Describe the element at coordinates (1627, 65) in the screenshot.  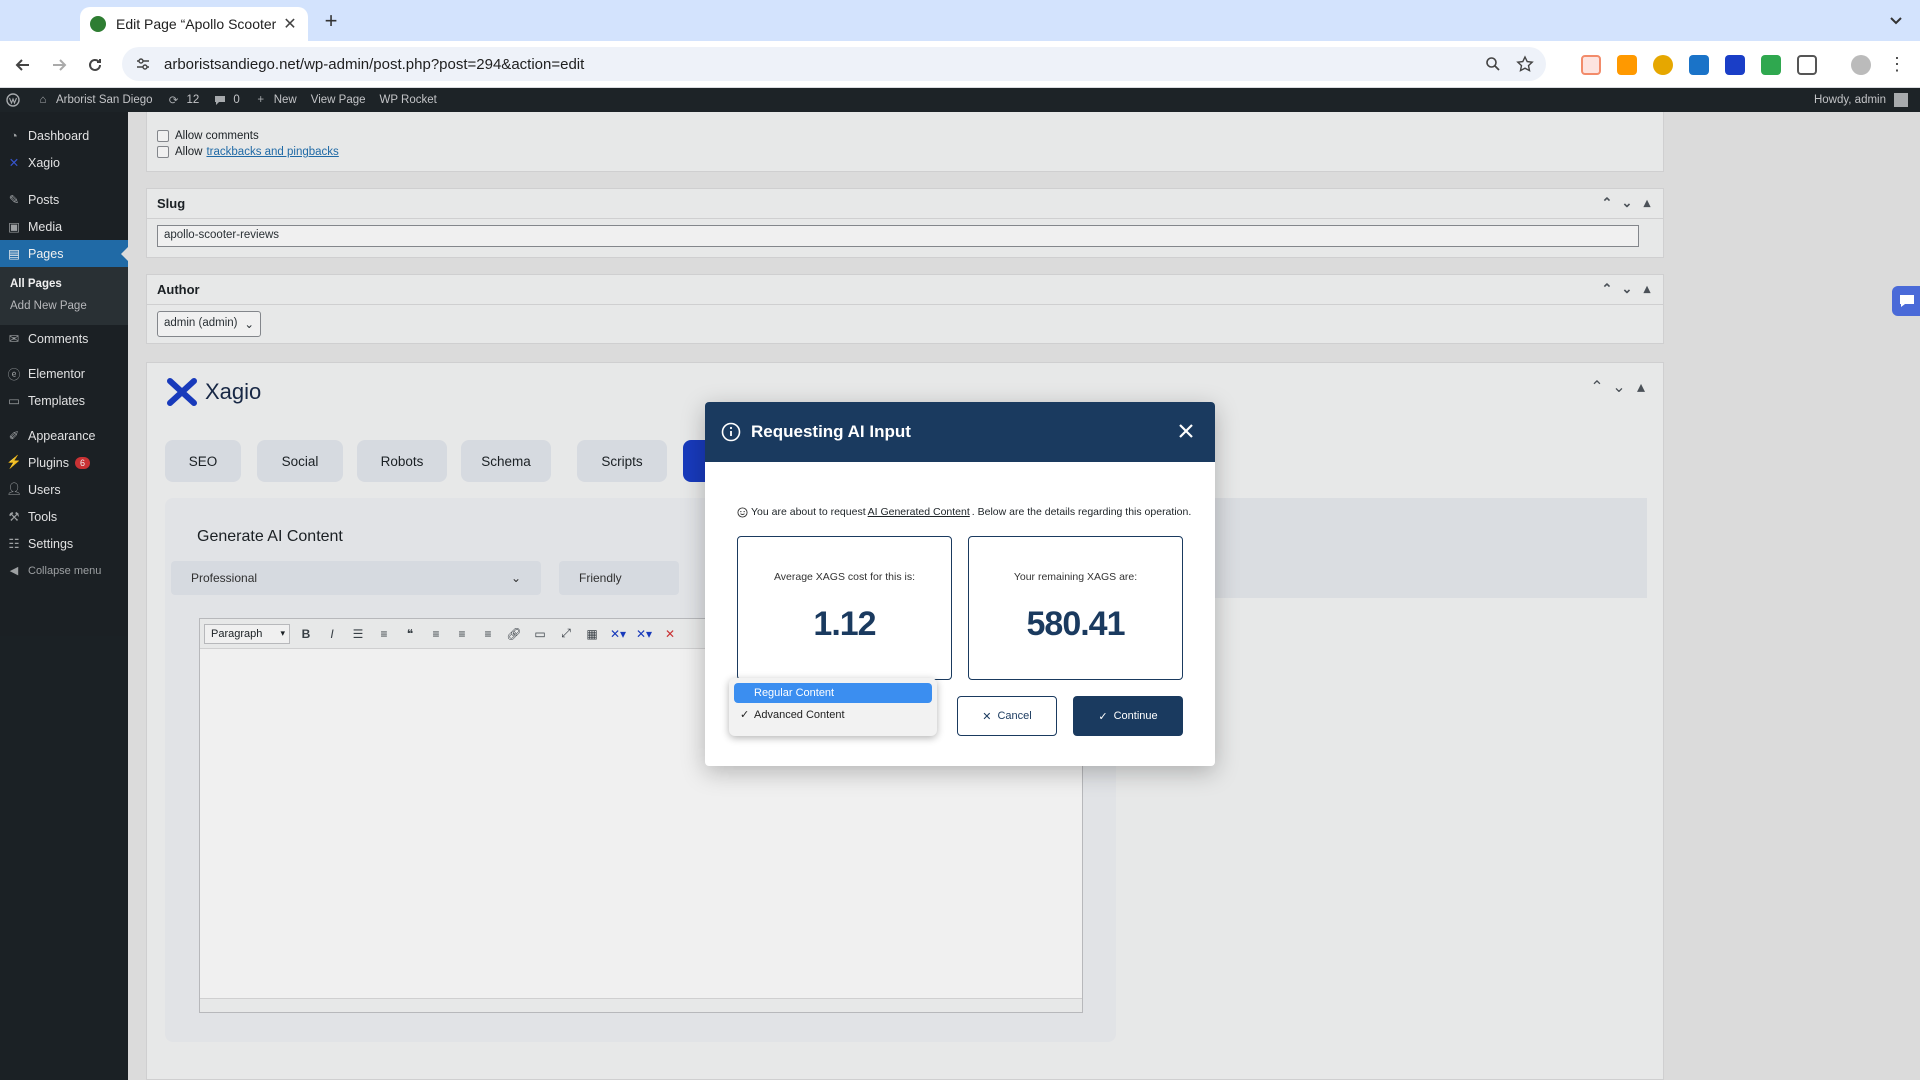
I see `amazon-extension-icon` at that location.